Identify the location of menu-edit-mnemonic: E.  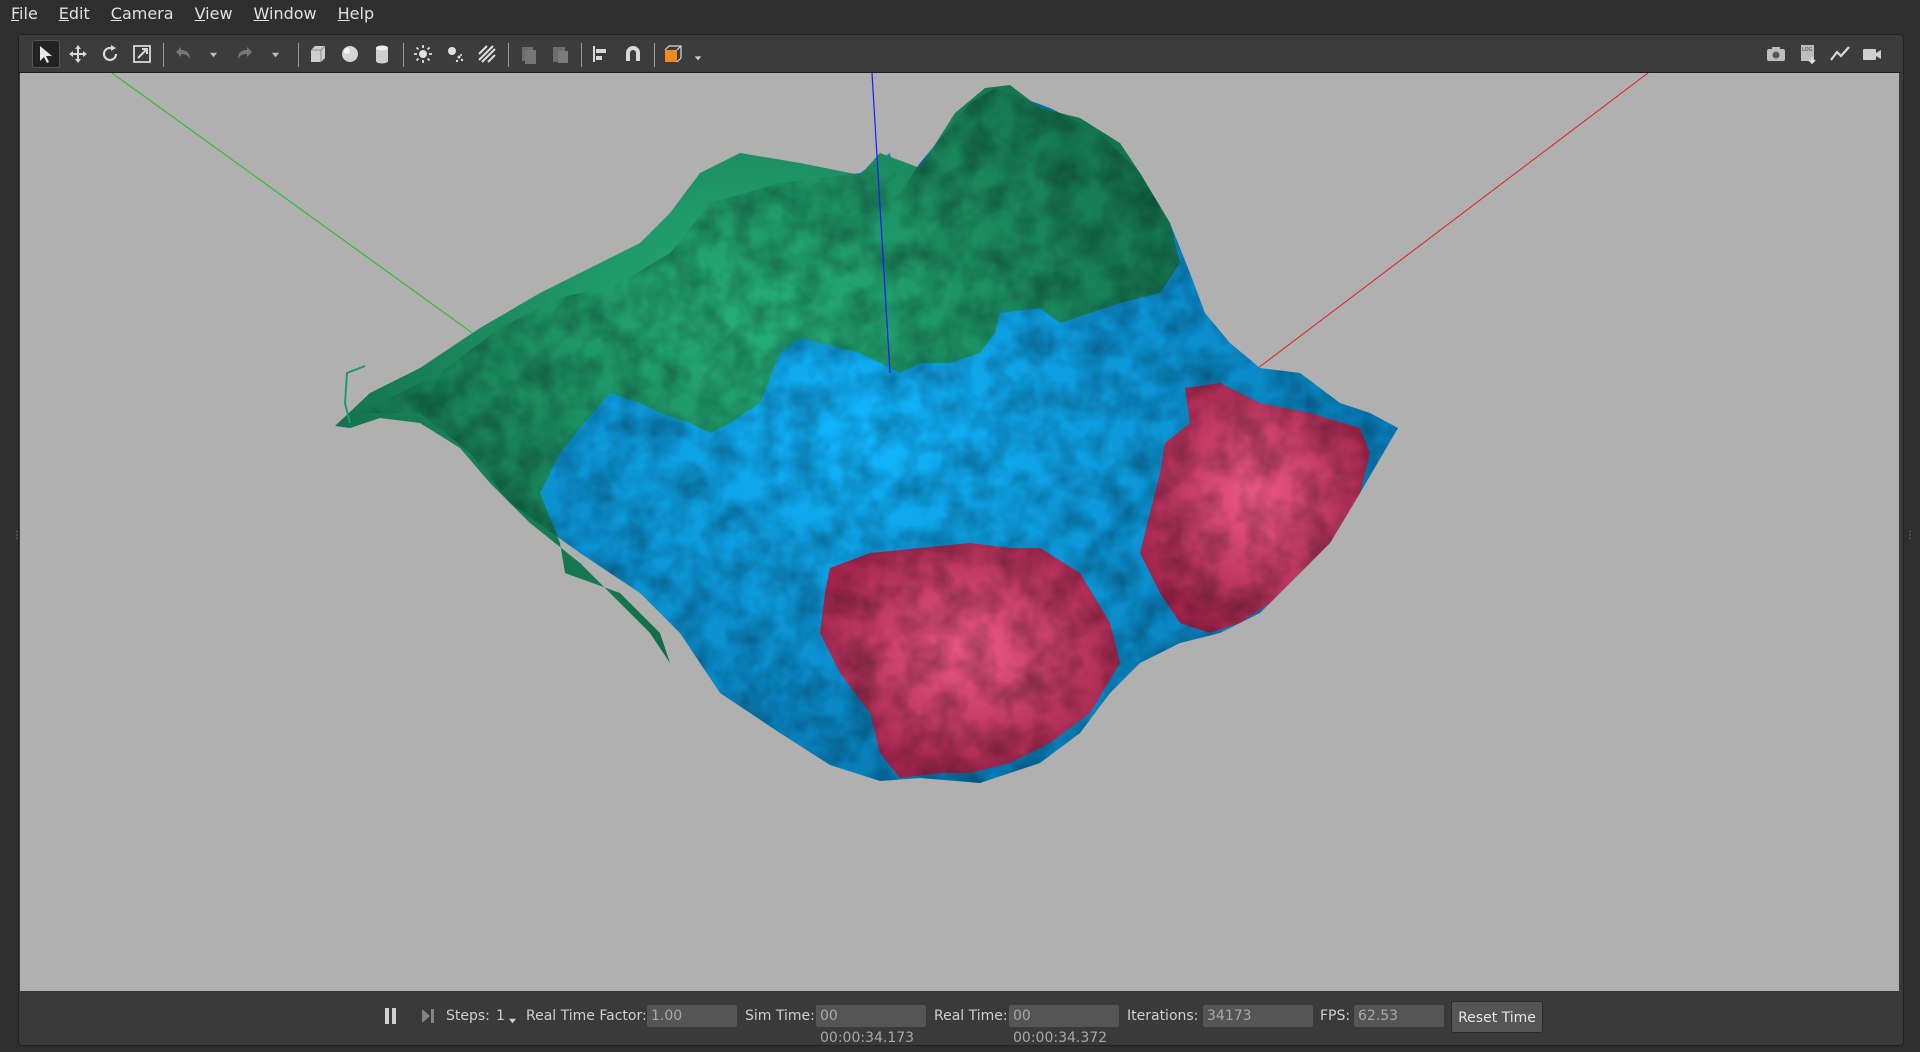
(63, 13).